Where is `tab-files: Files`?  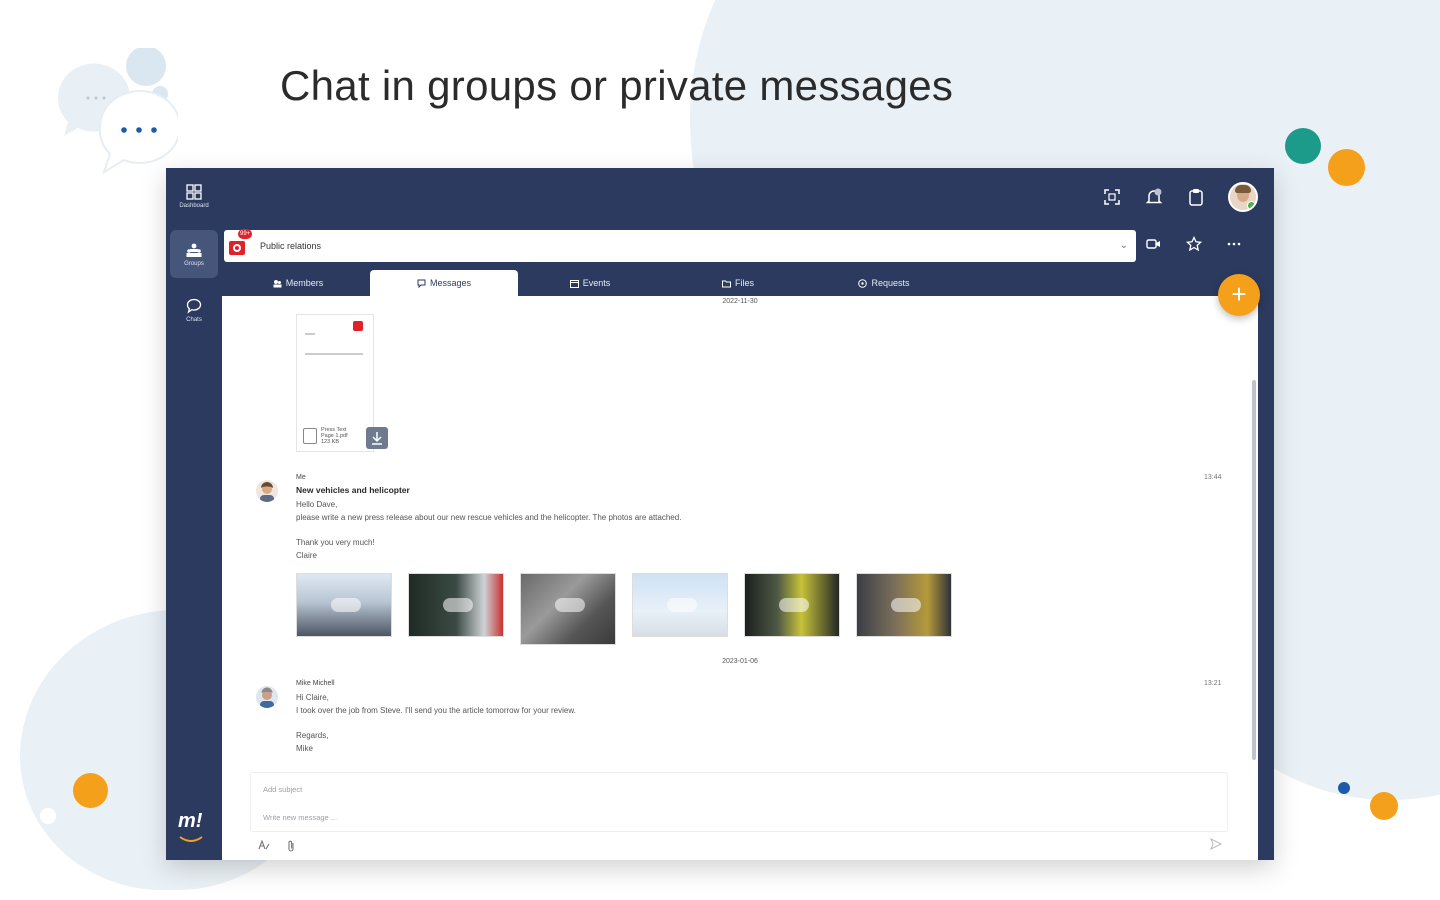
tab-files: Files is located at coordinates (738, 283).